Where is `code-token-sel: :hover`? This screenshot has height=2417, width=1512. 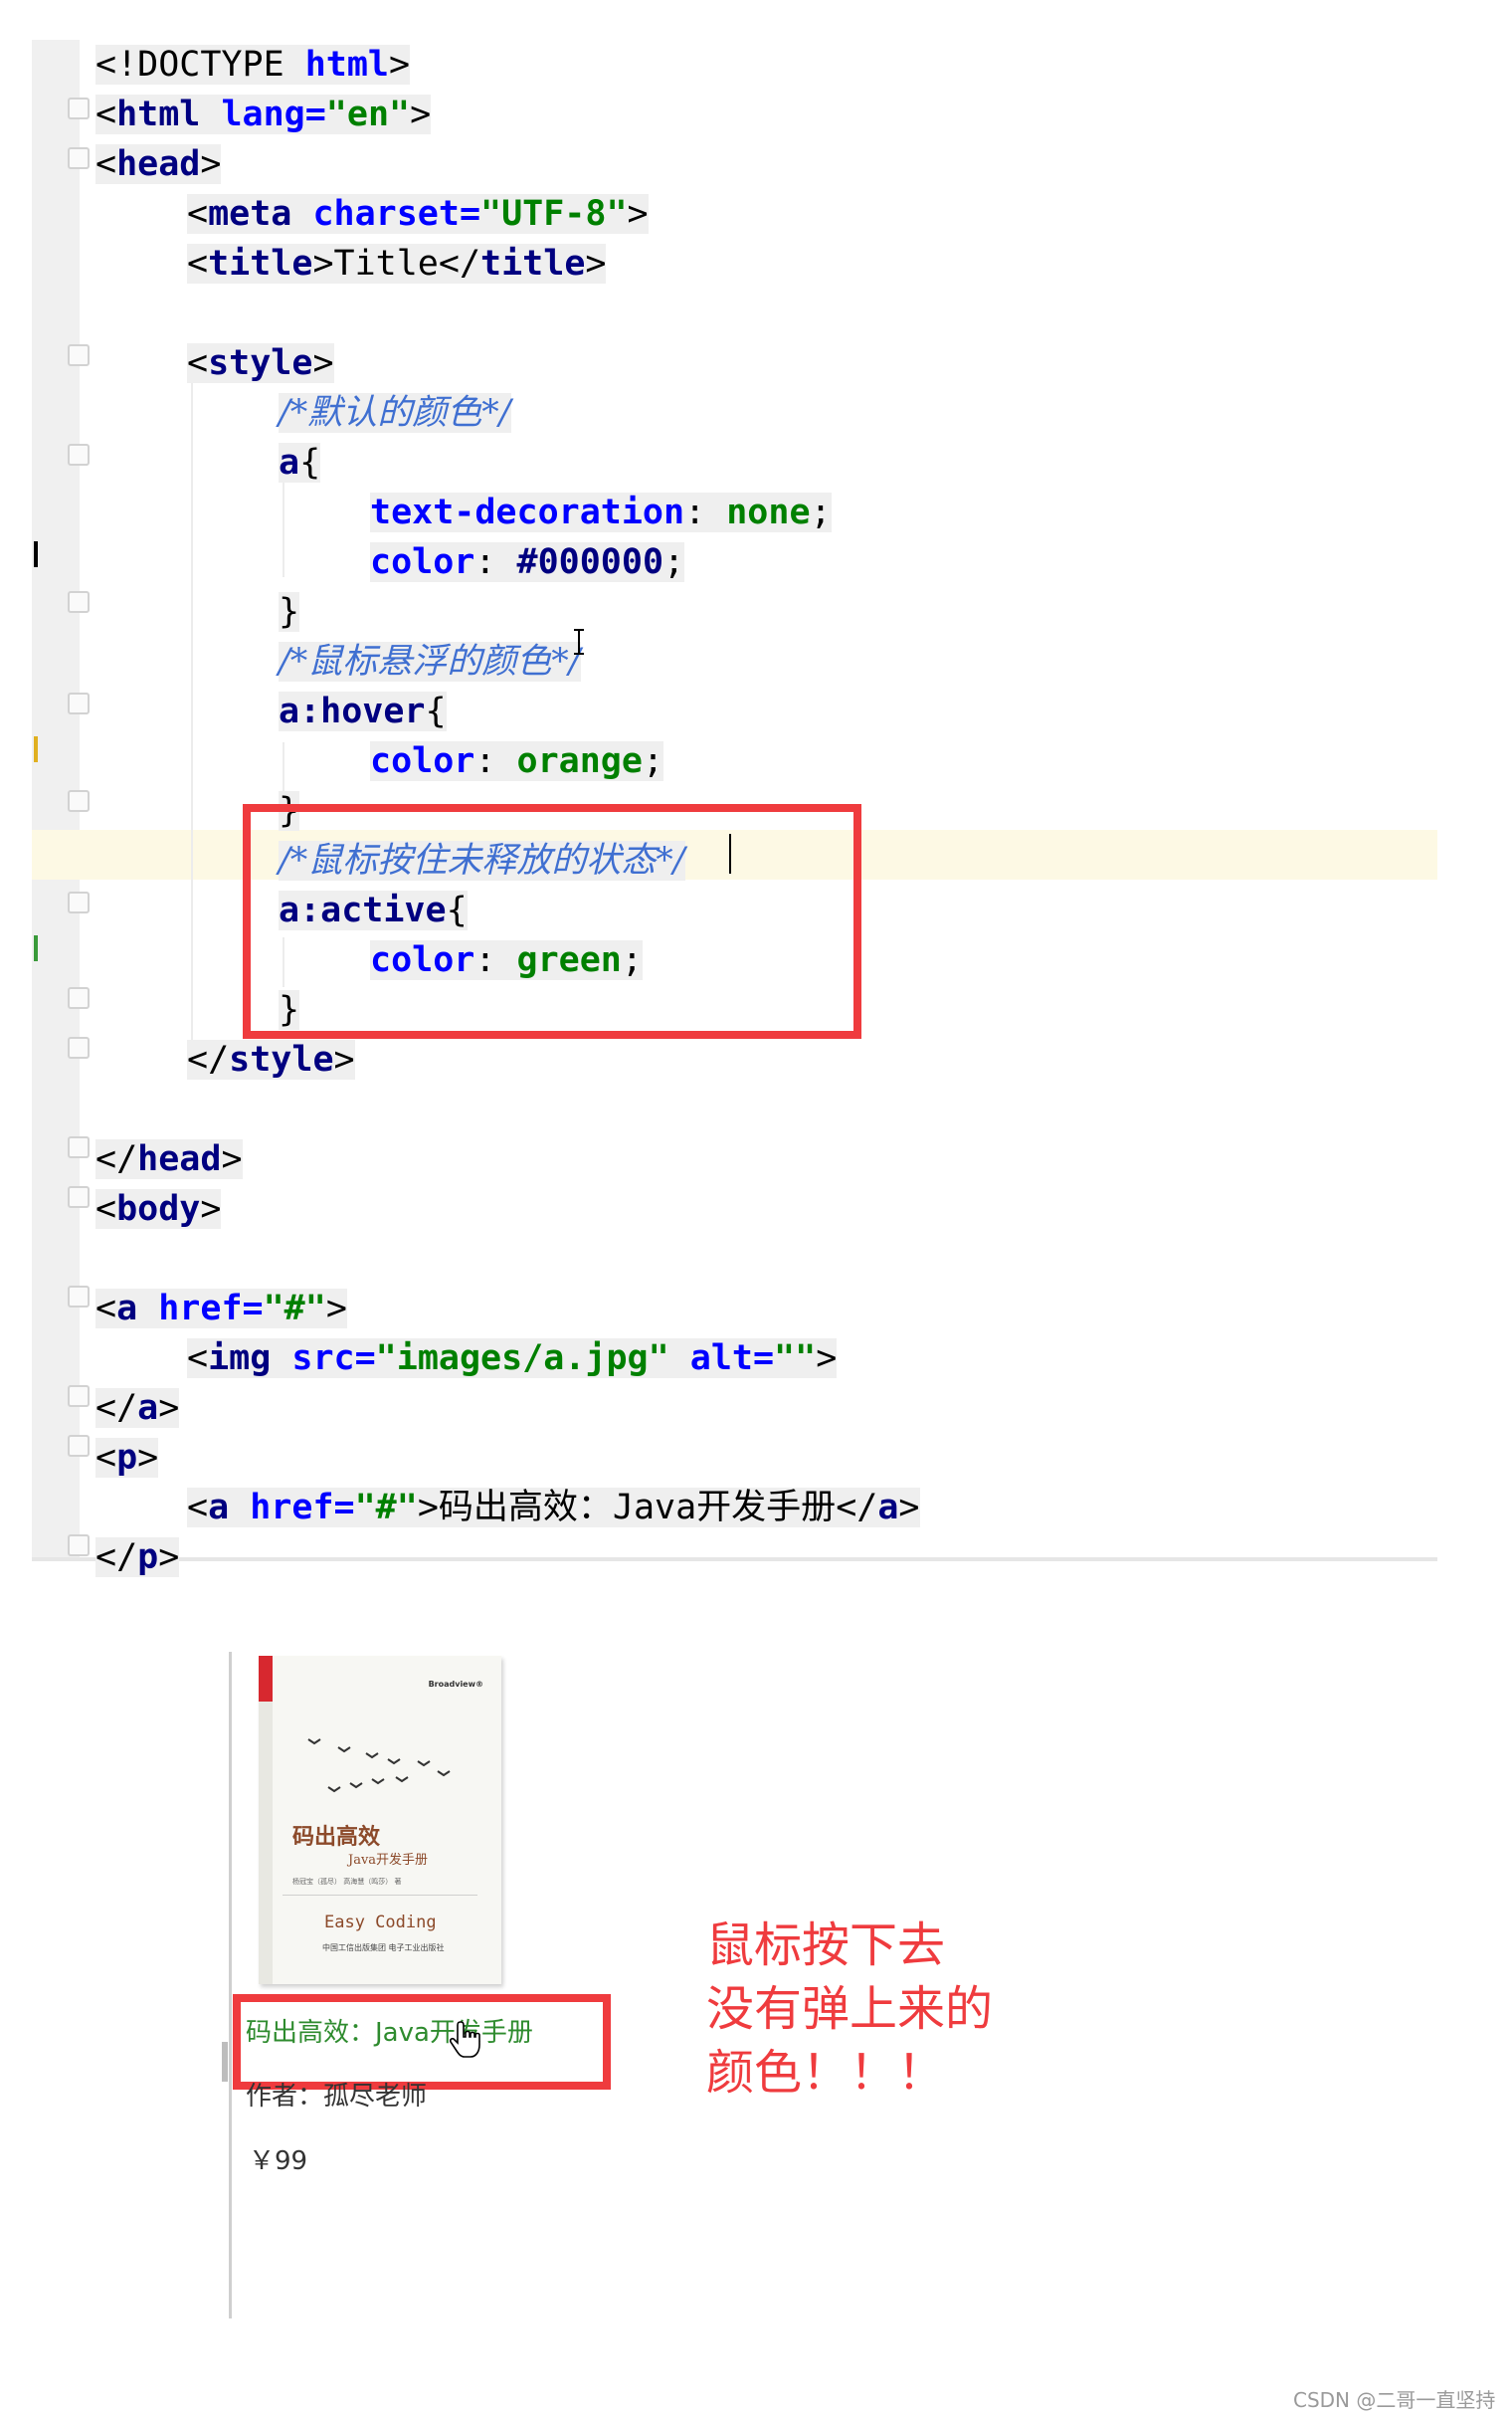 code-token-sel: :hover is located at coordinates (362, 711).